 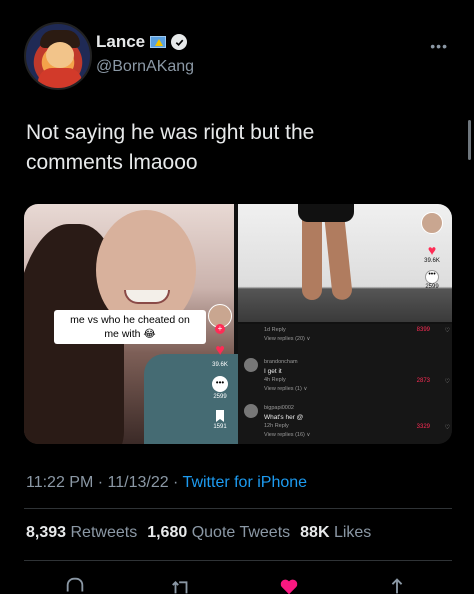 What do you see at coordinates (237, 58) in the screenshot?
I see `tweet-header: Lance @BornAKang •••` at bounding box center [237, 58].